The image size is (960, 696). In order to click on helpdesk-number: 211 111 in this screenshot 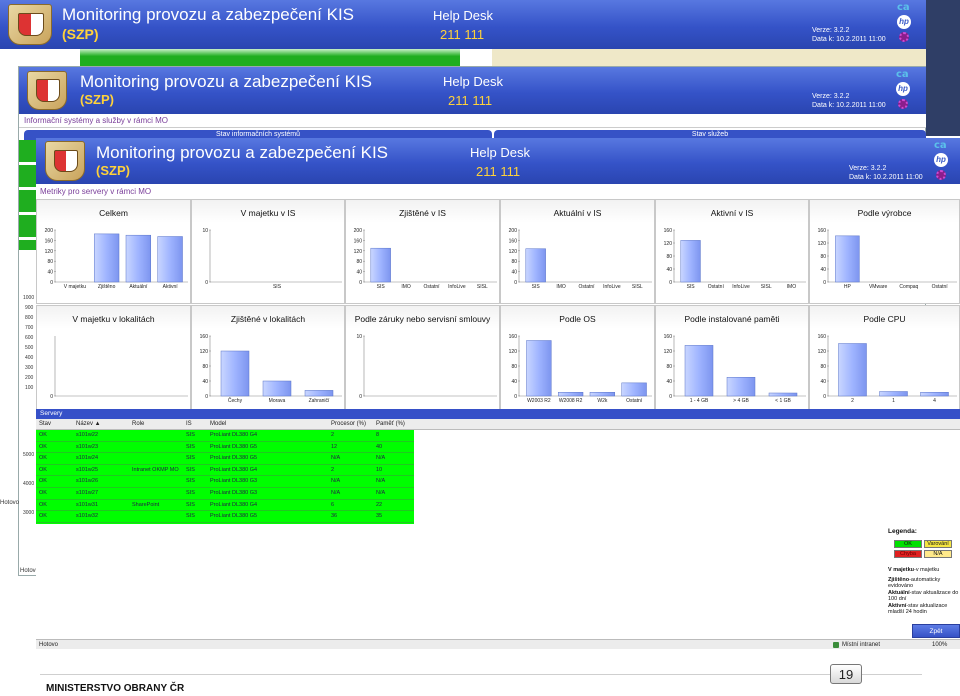, I will do `click(462, 34)`.